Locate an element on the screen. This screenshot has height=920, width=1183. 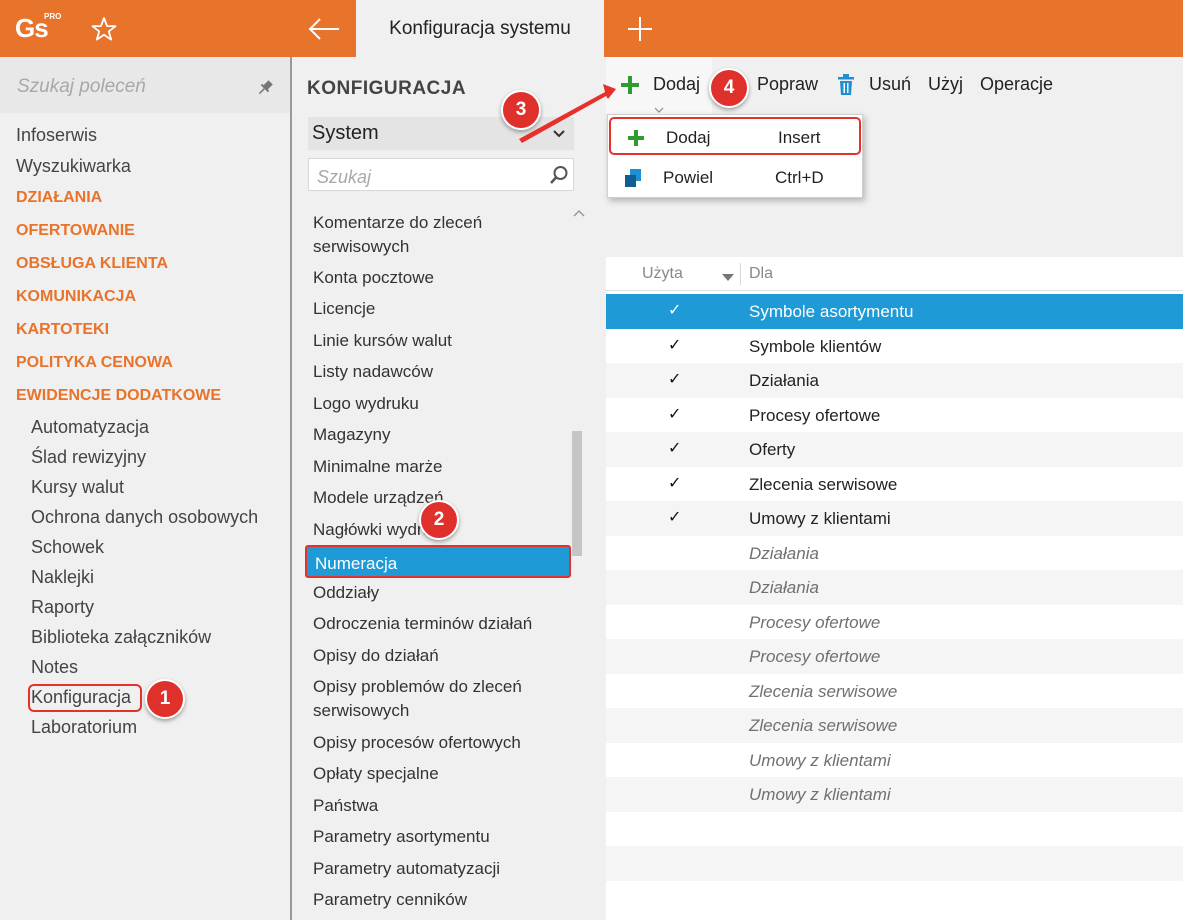
config-item-odroczenia: Odroczenia terminów działań is located at coordinates (442, 624).